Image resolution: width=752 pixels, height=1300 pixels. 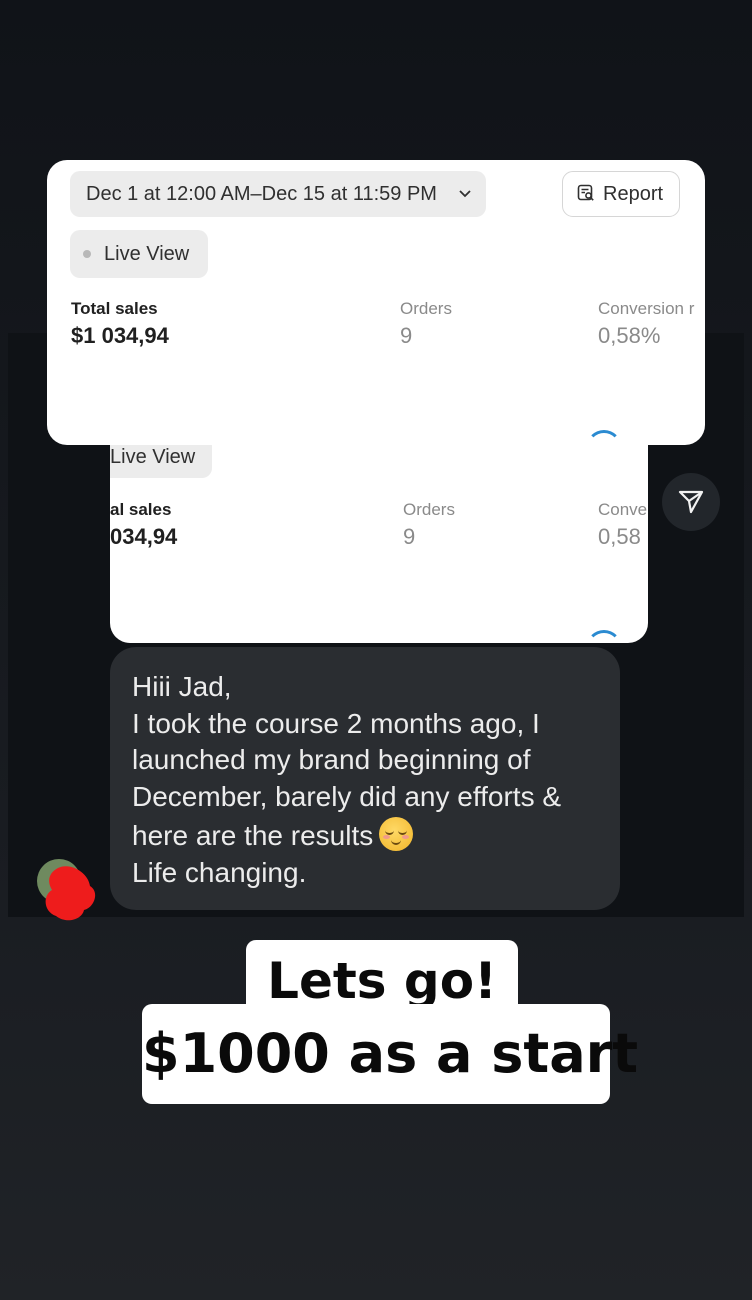 I want to click on send-icon, so click(x=691, y=504).